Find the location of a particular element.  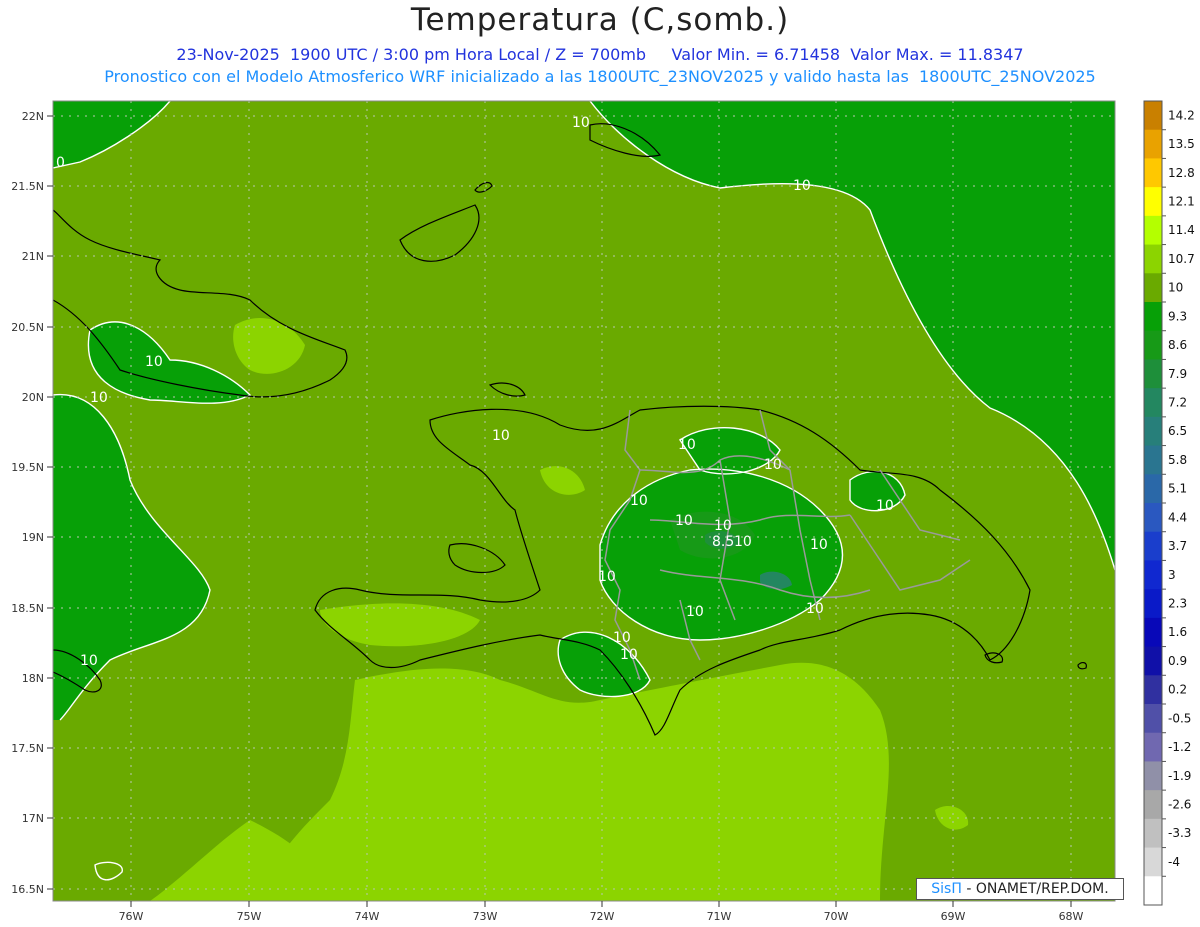

colorbar-label: -1.2 is located at coordinates (1179, 747).